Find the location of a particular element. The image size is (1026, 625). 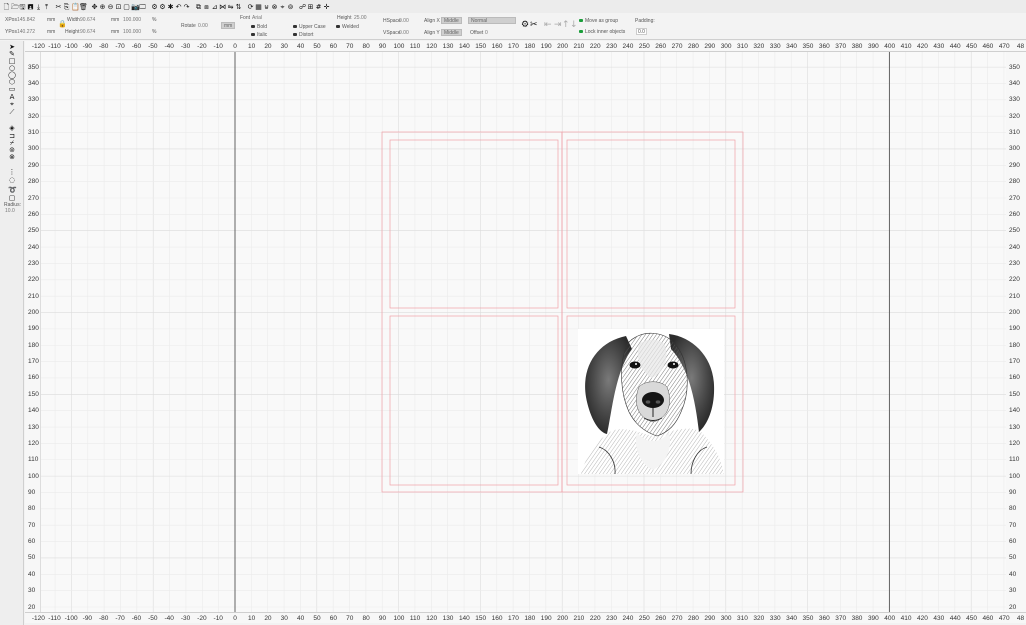

offset-field: 0 is located at coordinates (486, 33).